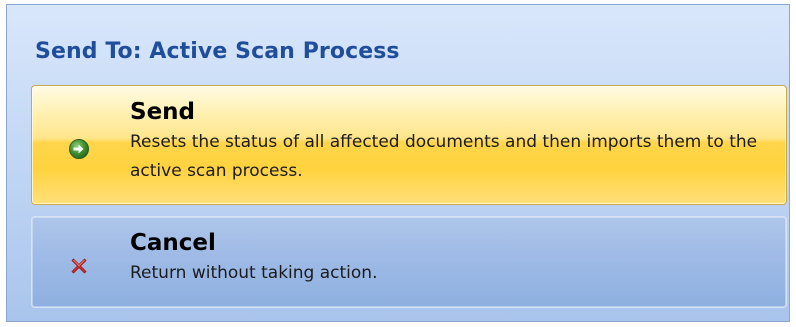 Image resolution: width=796 pixels, height=327 pixels. What do you see at coordinates (163, 112) in the screenshot?
I see `send-label: Send` at bounding box center [163, 112].